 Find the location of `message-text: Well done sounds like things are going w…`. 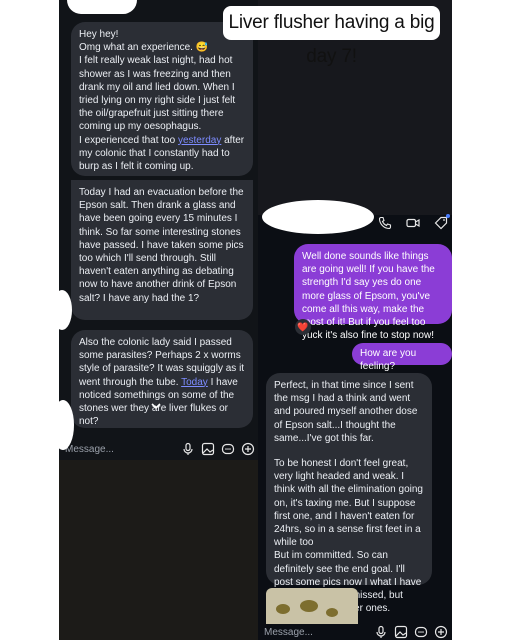

message-text: Well done sounds like things are going w… is located at coordinates (368, 296).